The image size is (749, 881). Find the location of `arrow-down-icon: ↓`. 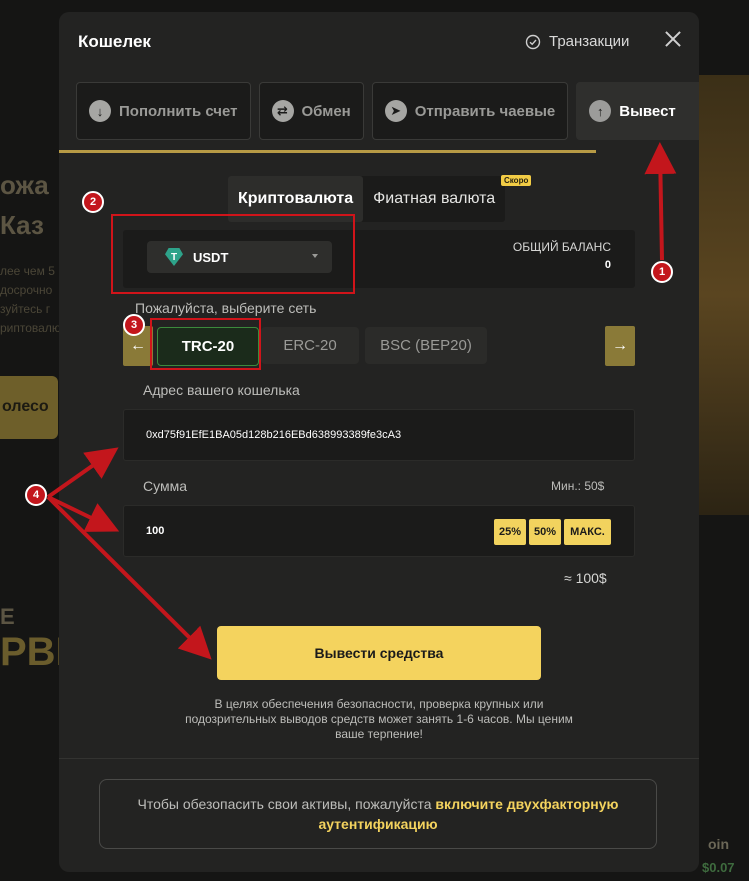

arrow-down-icon: ↓ is located at coordinates (100, 111).